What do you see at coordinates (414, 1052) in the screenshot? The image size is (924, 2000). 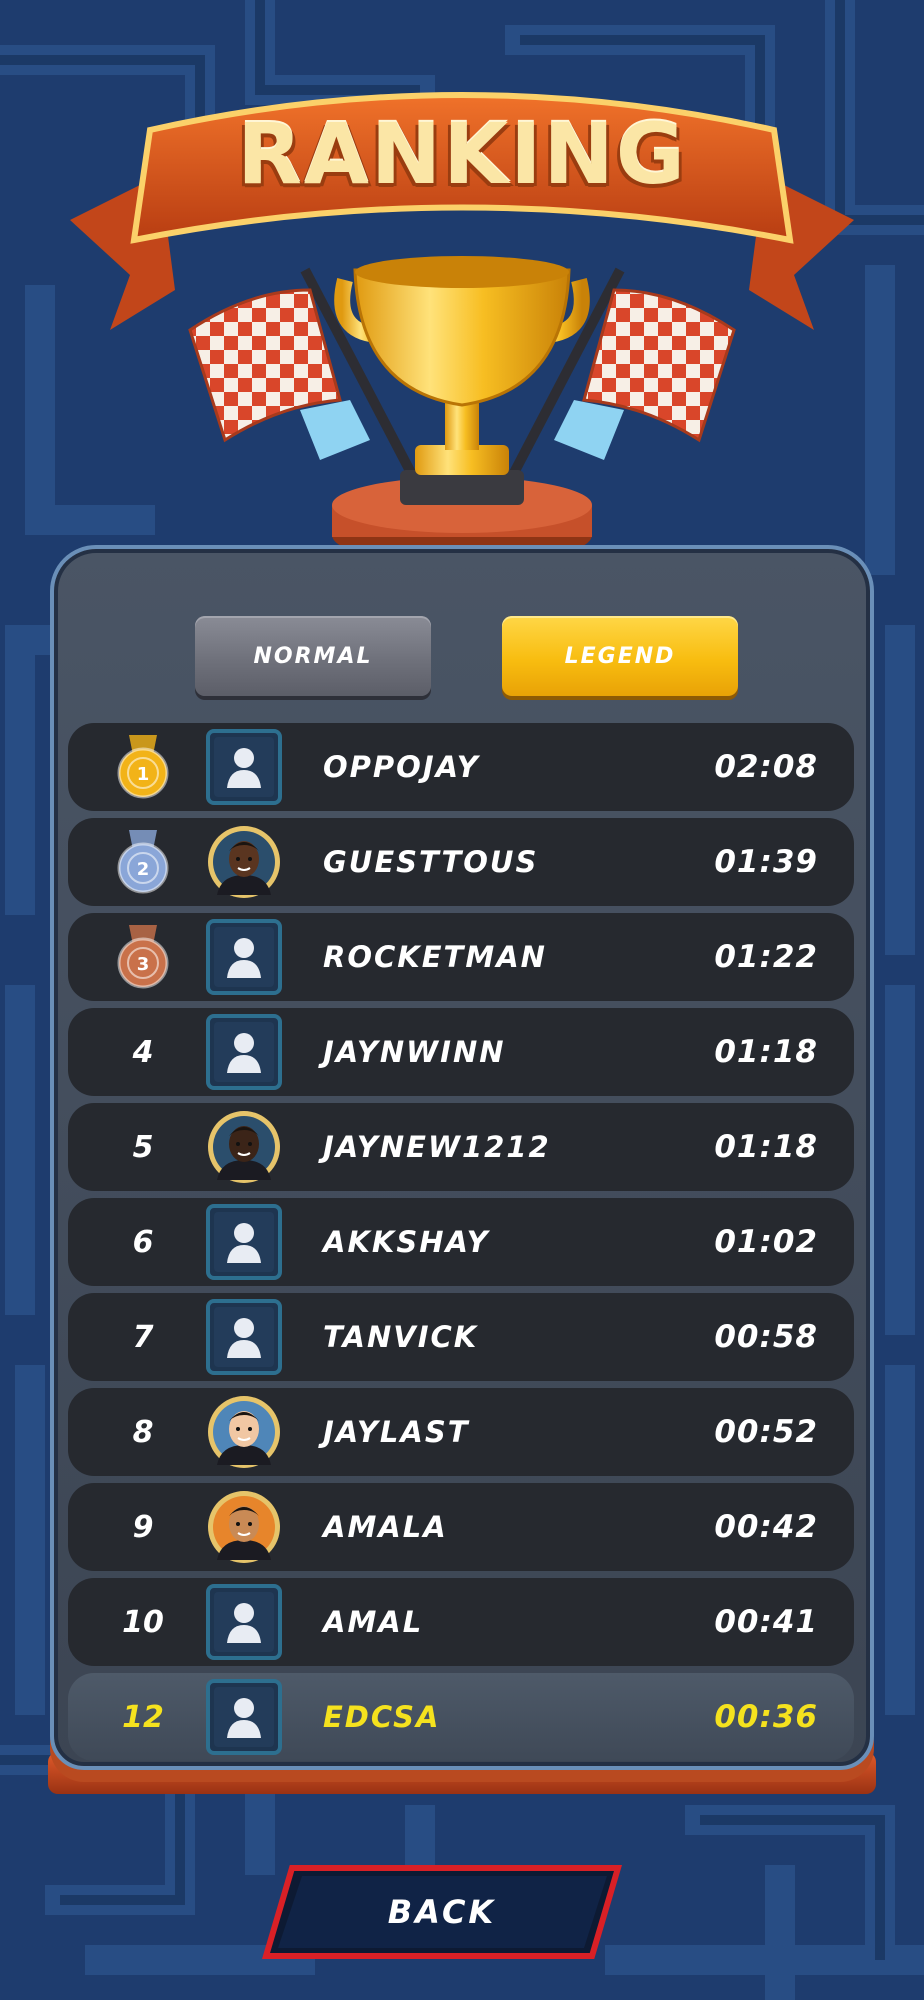 I see `player-name: JAYNWINN` at bounding box center [414, 1052].